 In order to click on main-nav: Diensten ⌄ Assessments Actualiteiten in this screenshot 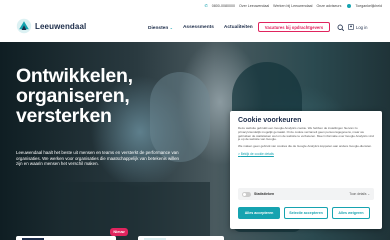, I will do `click(200, 28)`.